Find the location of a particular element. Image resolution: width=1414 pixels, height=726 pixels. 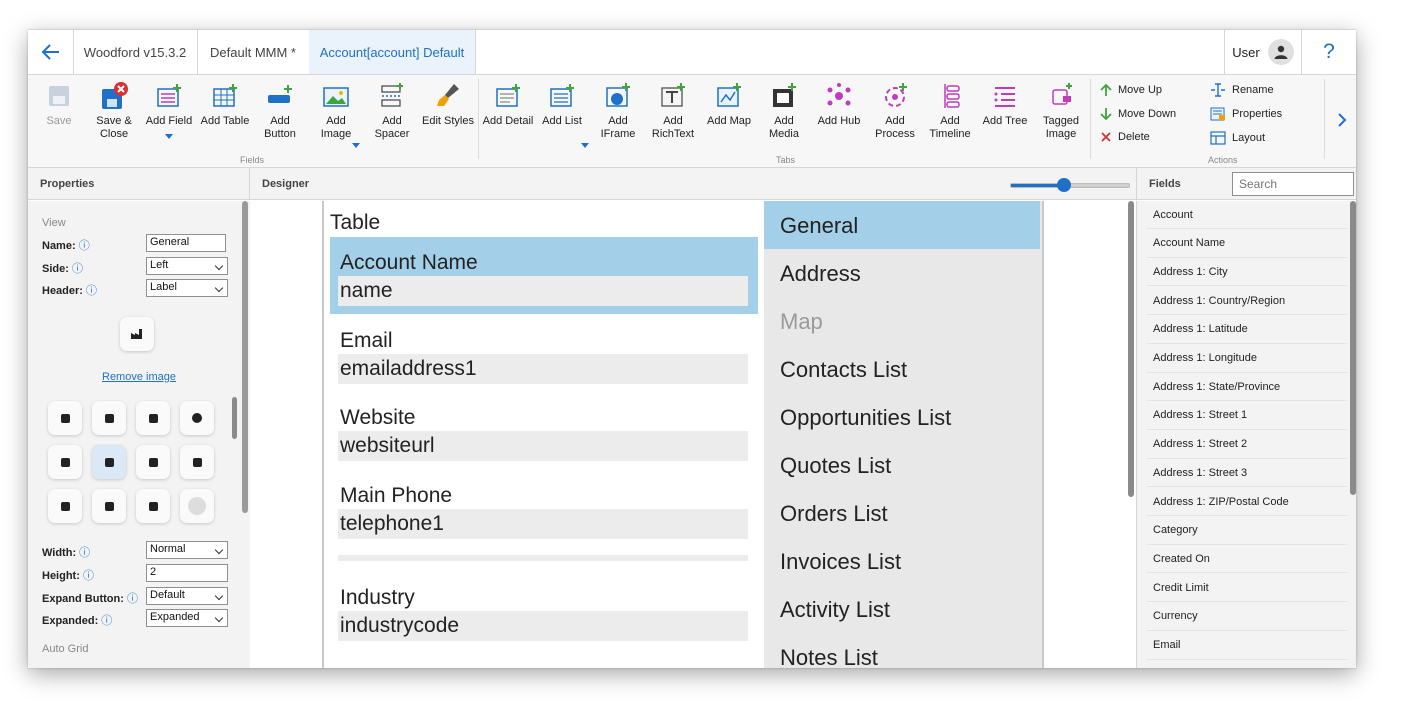

field-list-item: Category is located at coordinates (1247, 531).